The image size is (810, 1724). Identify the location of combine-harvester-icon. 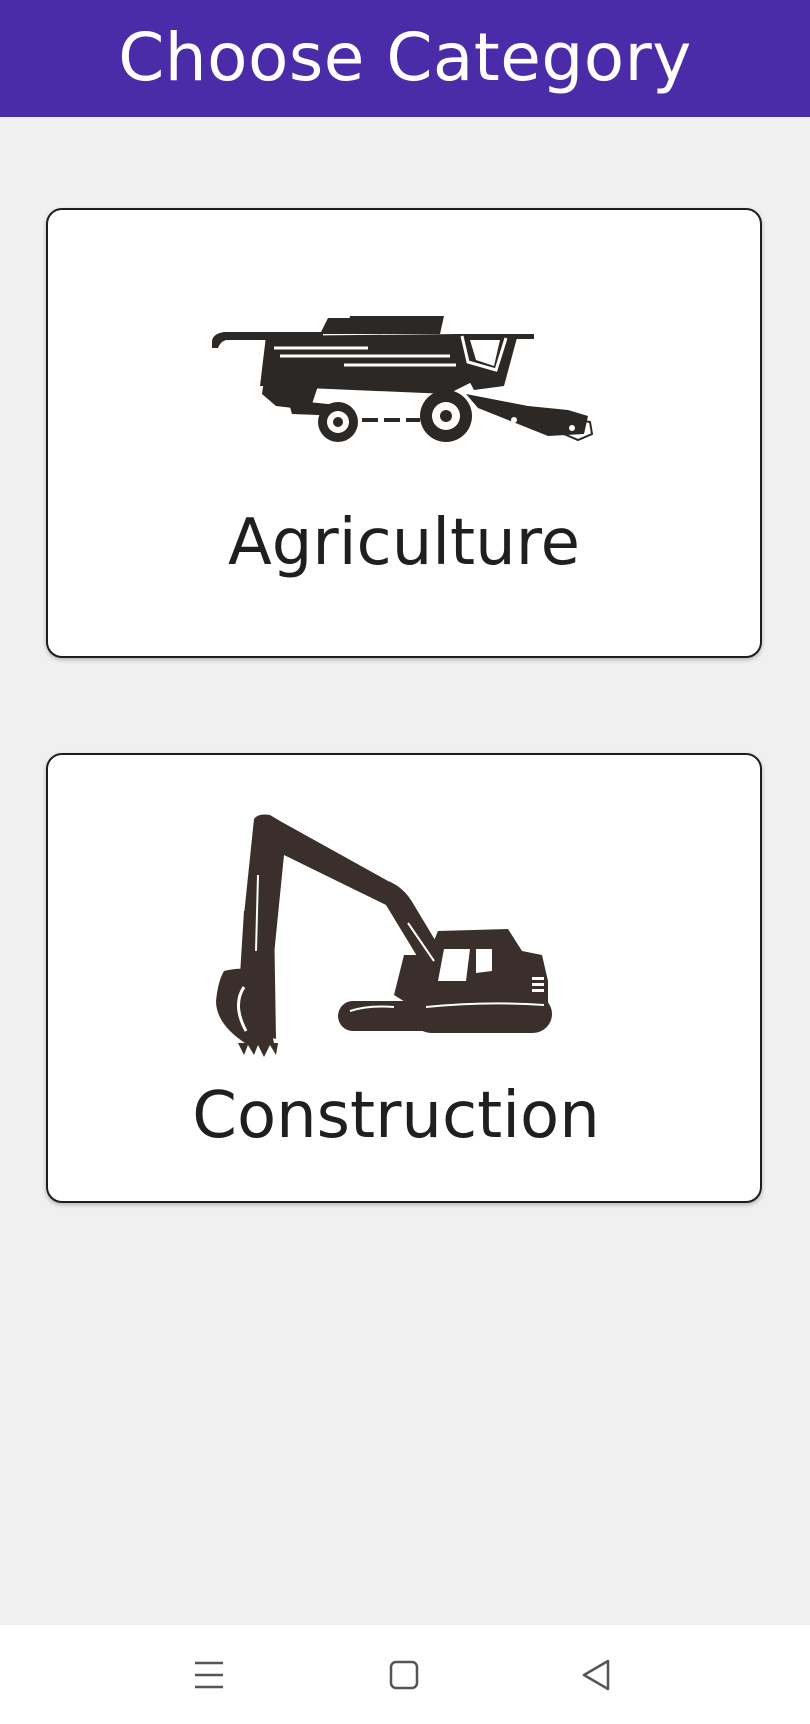
(403, 379).